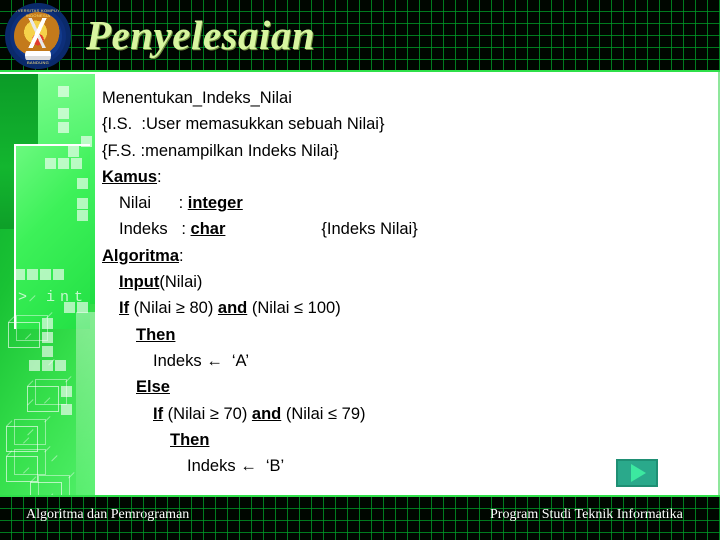 The width and height of the screenshot is (720, 540). What do you see at coordinates (181, 282) in the screenshot?
I see `code-text: (Nilai)` at bounding box center [181, 282].